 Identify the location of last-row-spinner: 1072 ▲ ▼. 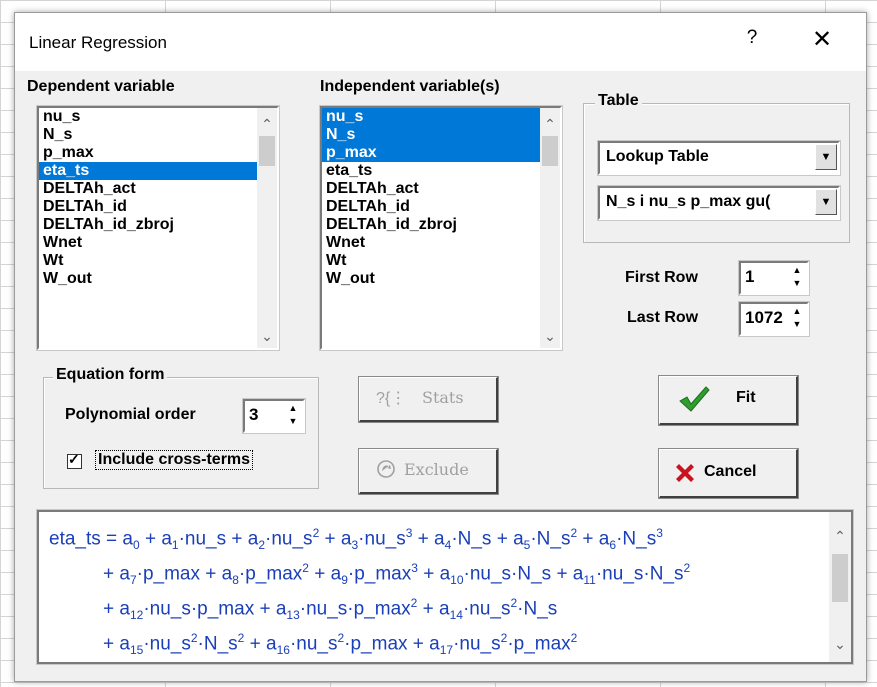
(774, 319).